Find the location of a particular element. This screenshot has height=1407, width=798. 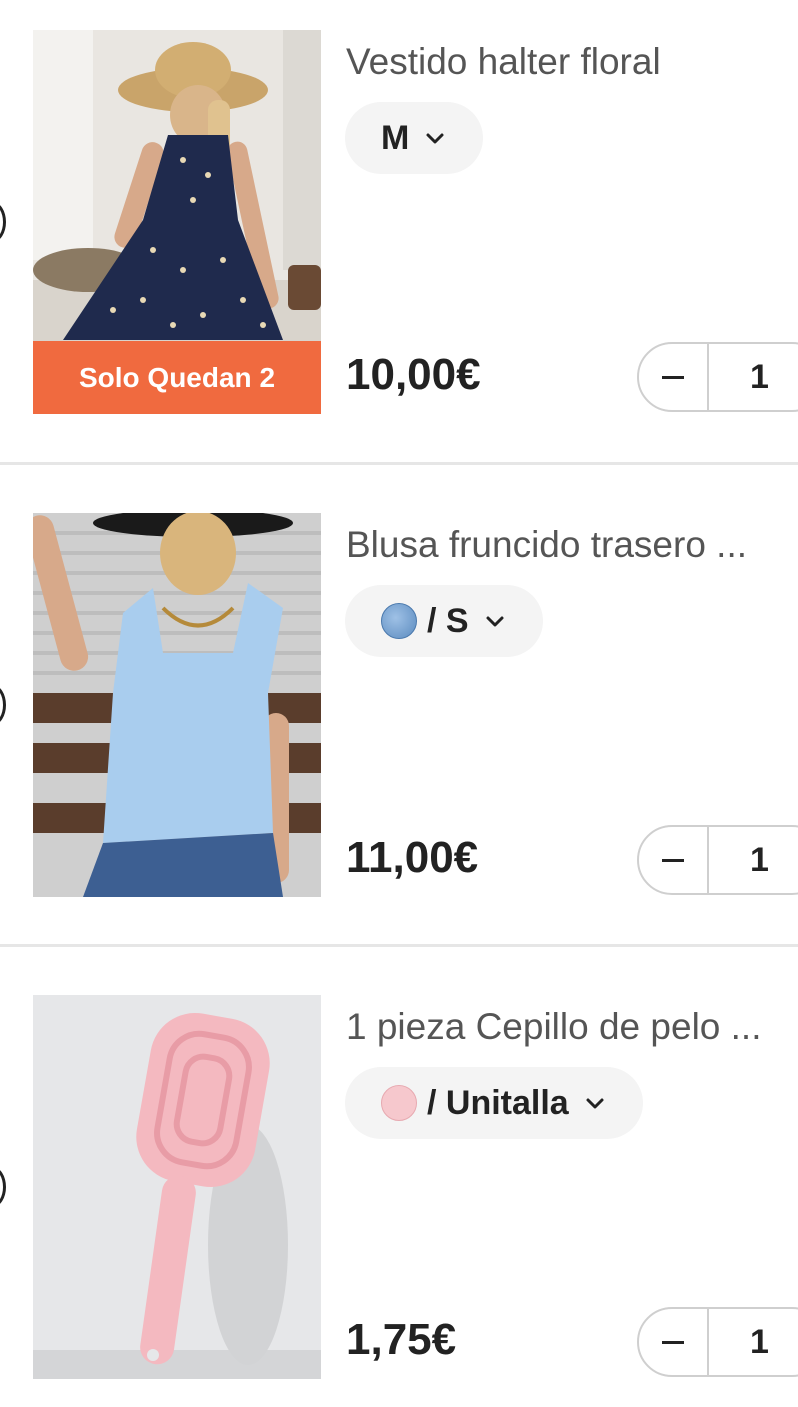

product-title: Vestido halter floral is located at coordinates (568, 62).